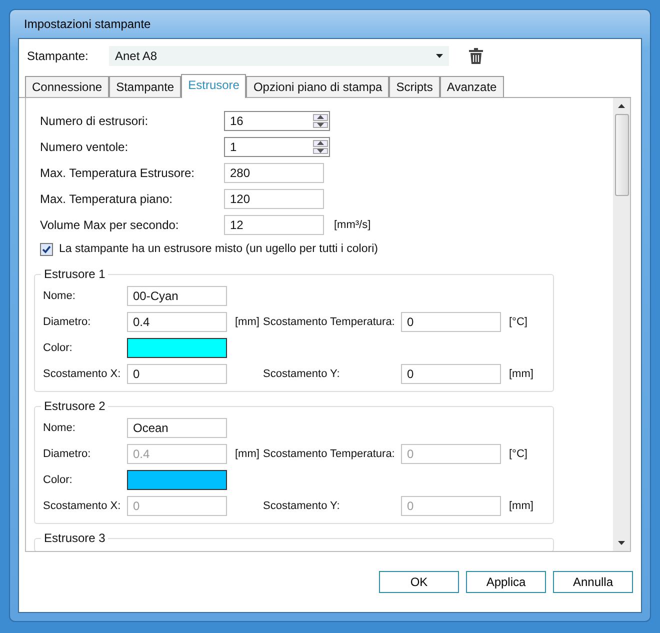 The image size is (660, 633). Describe the element at coordinates (177, 296) in the screenshot. I see `input-field: 00-Cyan` at that location.